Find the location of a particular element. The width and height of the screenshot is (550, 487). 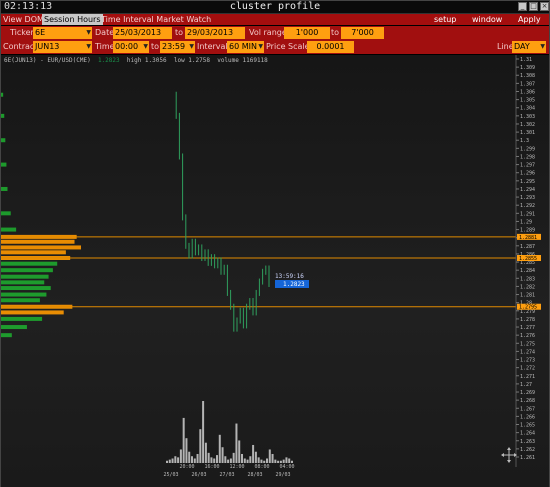

price-tick-label: 1.29 is located at coordinates (526, 222).